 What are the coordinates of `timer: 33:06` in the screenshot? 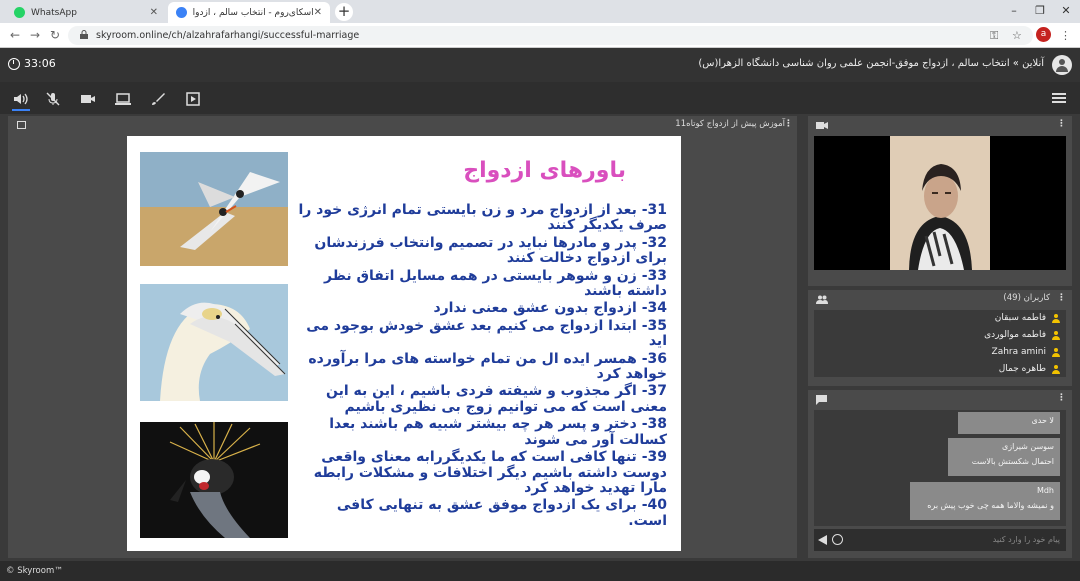 It's located at (32, 63).